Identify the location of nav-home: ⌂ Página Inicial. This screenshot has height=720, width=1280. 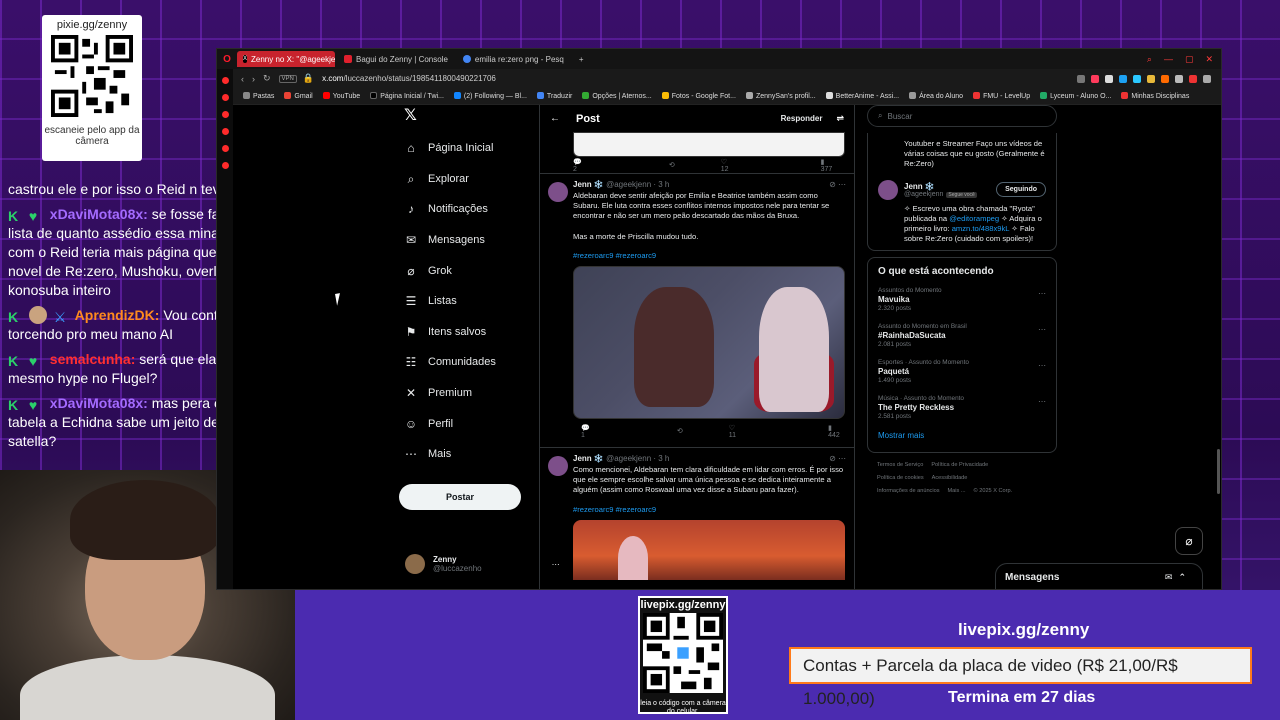
(468, 148).